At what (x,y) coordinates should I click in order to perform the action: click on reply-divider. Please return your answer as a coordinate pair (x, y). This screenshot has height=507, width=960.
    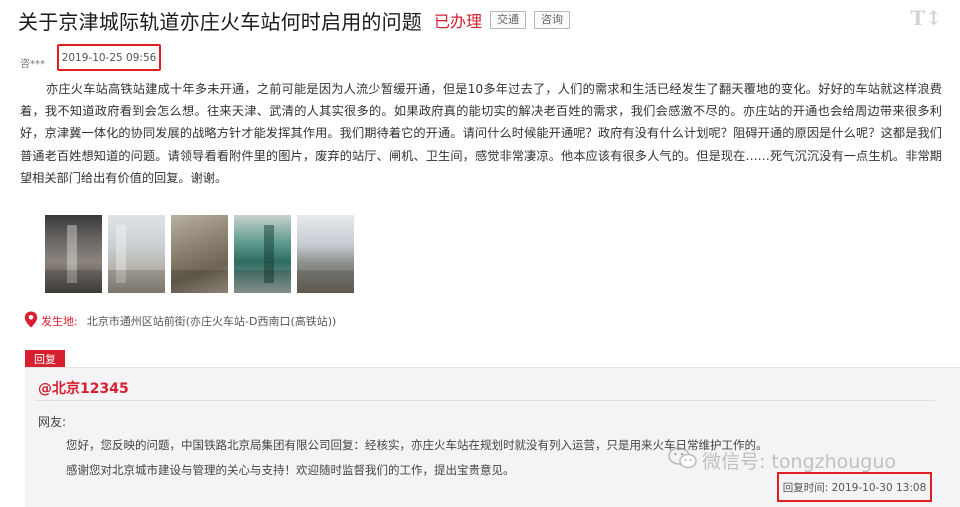
    Looking at the image, I should click on (485, 400).